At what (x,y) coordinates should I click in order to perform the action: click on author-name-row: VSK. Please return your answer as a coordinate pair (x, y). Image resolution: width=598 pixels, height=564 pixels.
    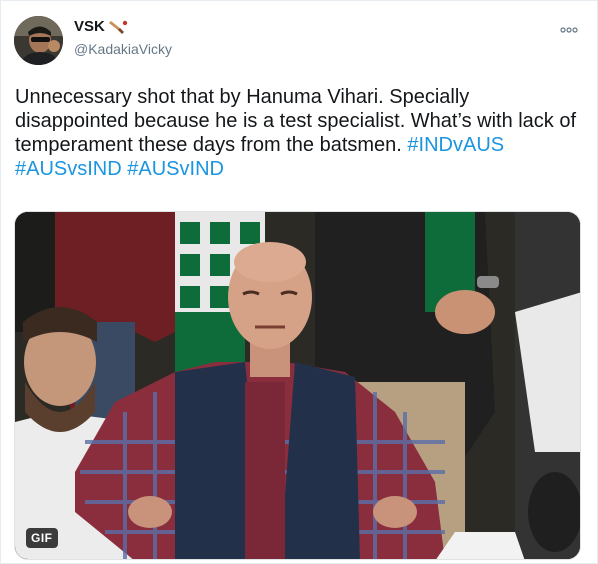
    Looking at the image, I should click on (101, 26).